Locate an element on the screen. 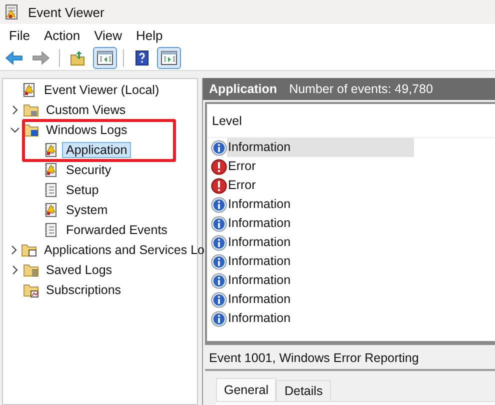 The width and height of the screenshot is (495, 405). tree-item: Application is located at coordinates (97, 150).